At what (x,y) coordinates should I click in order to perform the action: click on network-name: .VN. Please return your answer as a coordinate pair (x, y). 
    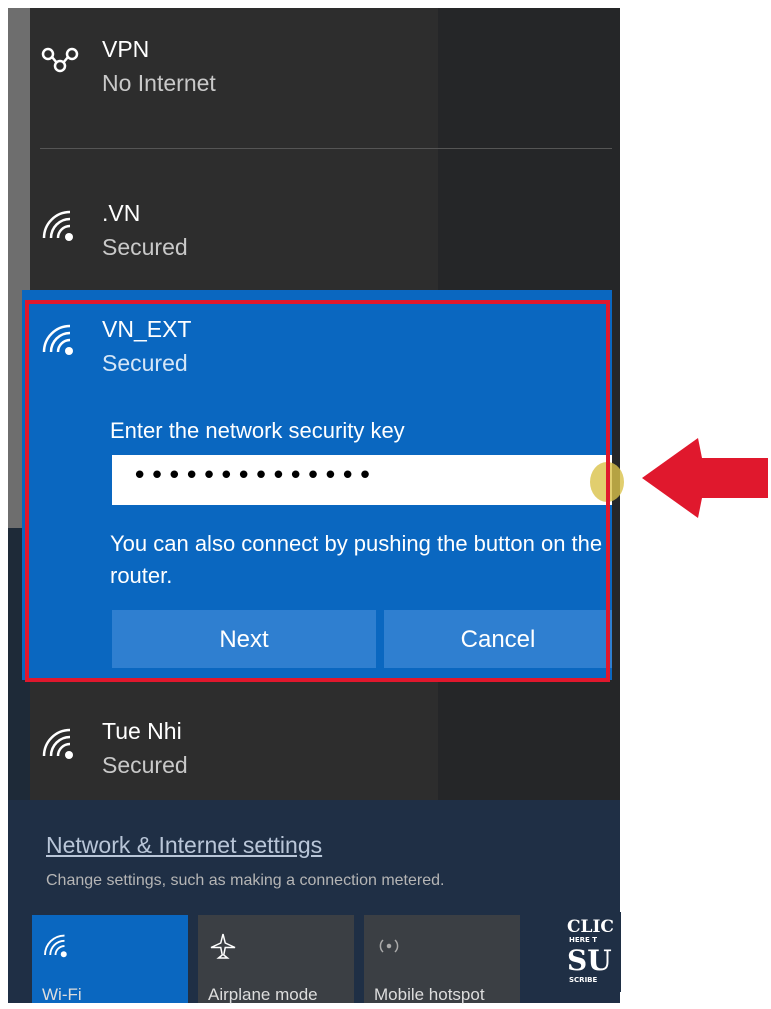
    Looking at the image, I should click on (121, 213).